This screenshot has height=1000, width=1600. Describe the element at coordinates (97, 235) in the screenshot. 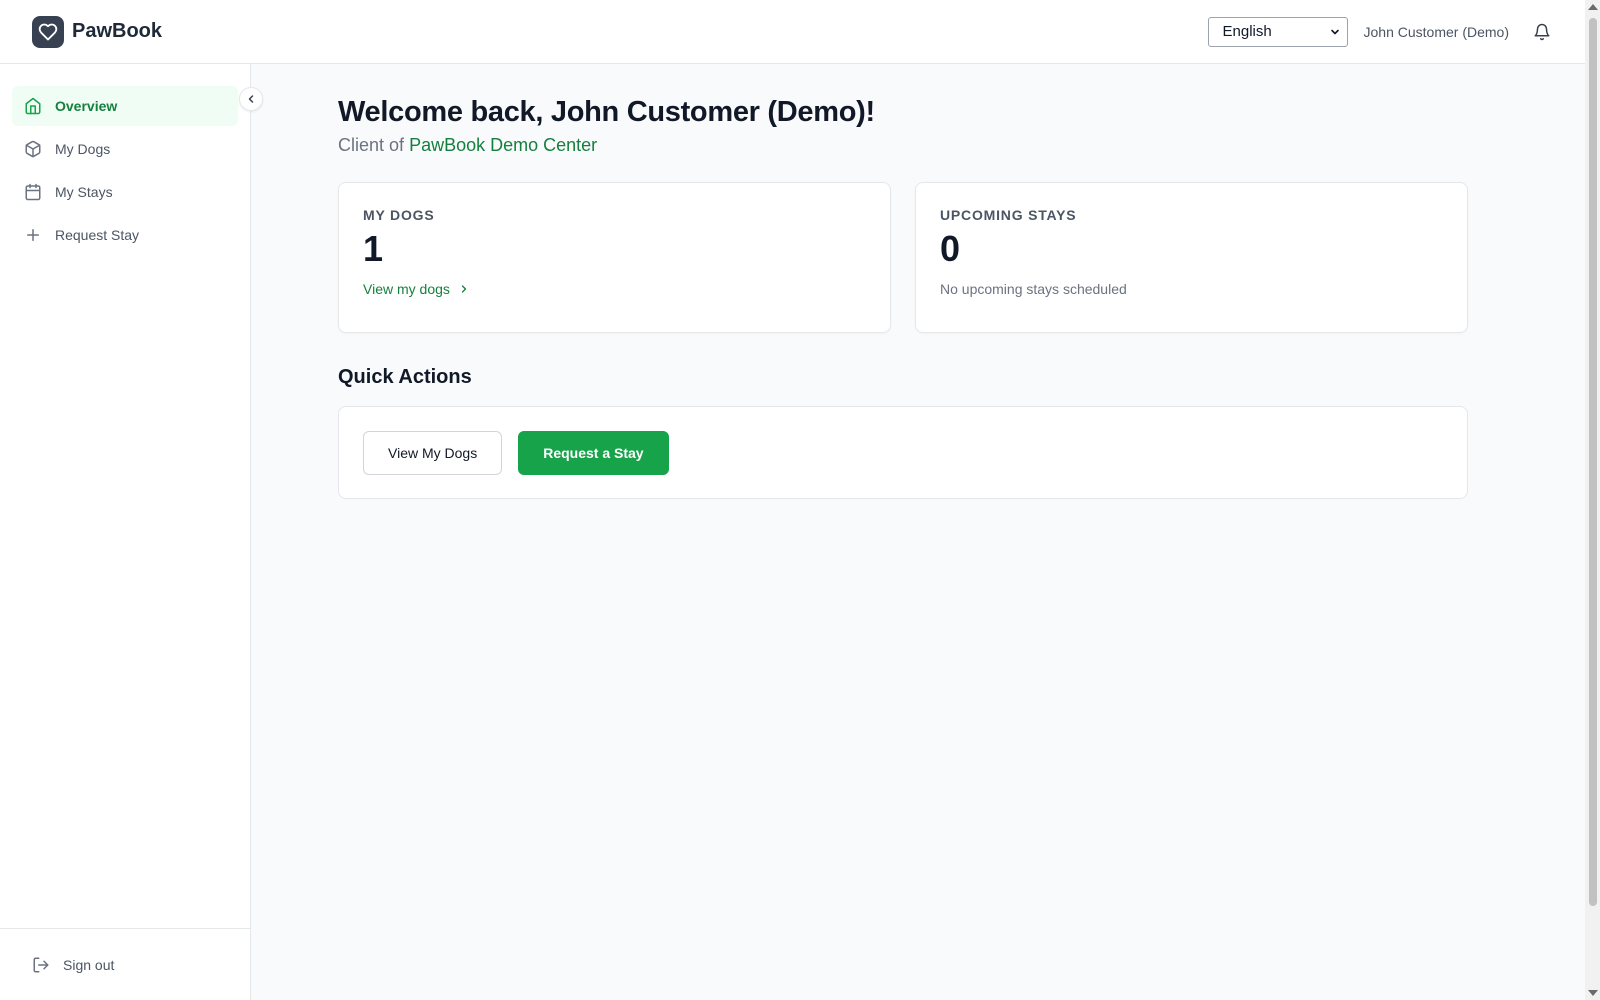

I see `sidebar-item-label: Request Stay` at that location.